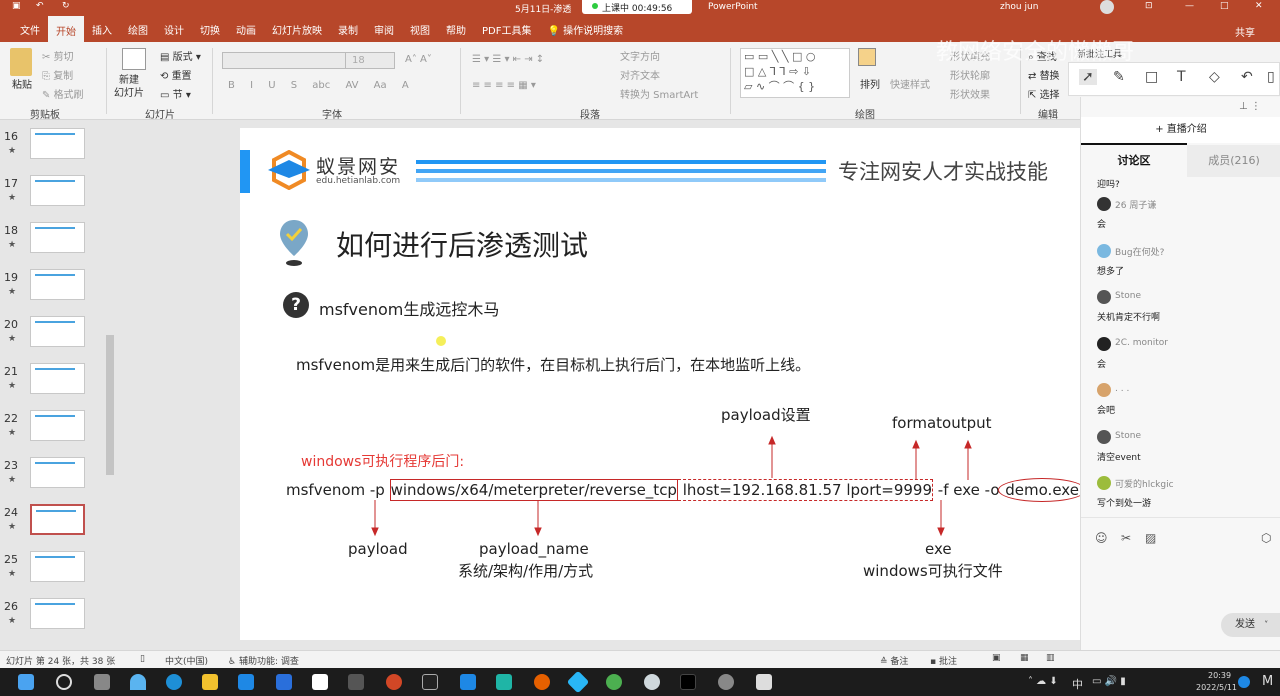  What do you see at coordinates (910, 83) in the screenshot?
I see `quick-styles-button: 快速样式` at bounding box center [910, 83].